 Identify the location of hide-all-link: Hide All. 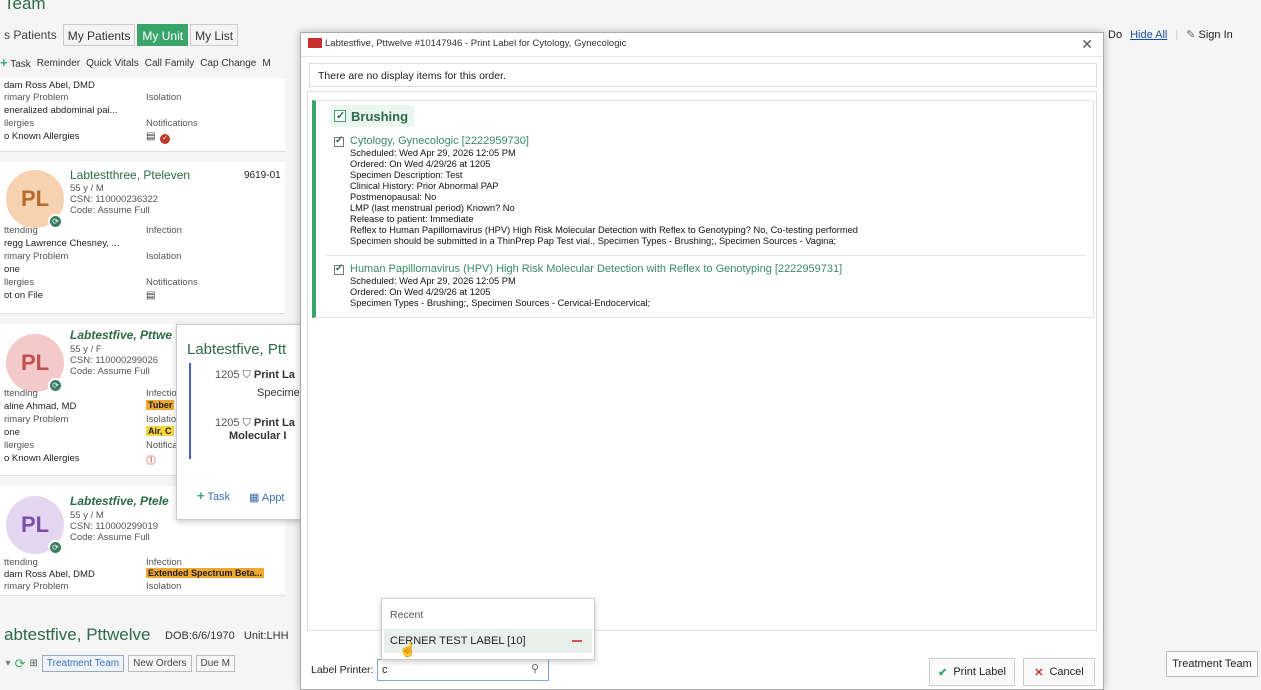
(1148, 35).